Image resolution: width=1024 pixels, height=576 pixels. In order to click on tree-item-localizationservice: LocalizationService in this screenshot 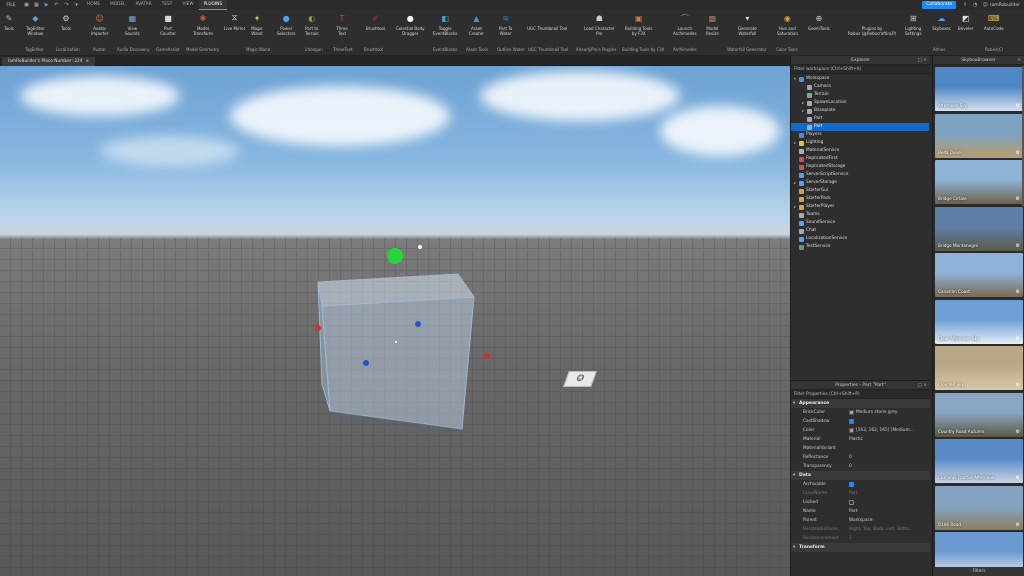, I will do `click(860, 239)`.